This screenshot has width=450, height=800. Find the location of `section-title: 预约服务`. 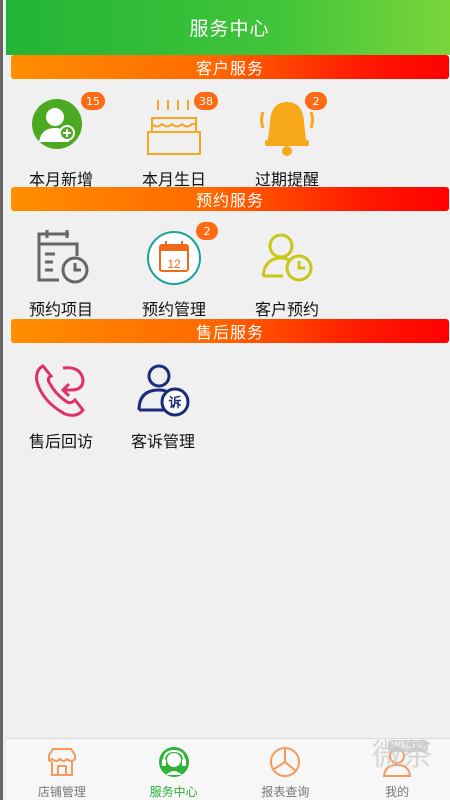

section-title: 预约服务 is located at coordinates (229, 200).